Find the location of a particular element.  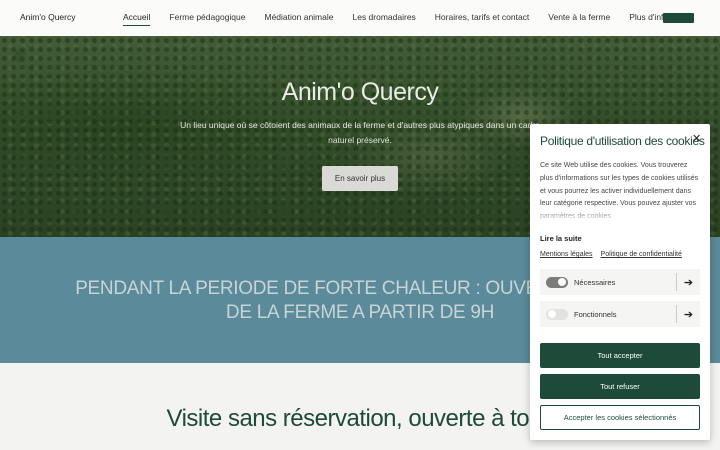

nav-action-button is located at coordinates (678, 18).